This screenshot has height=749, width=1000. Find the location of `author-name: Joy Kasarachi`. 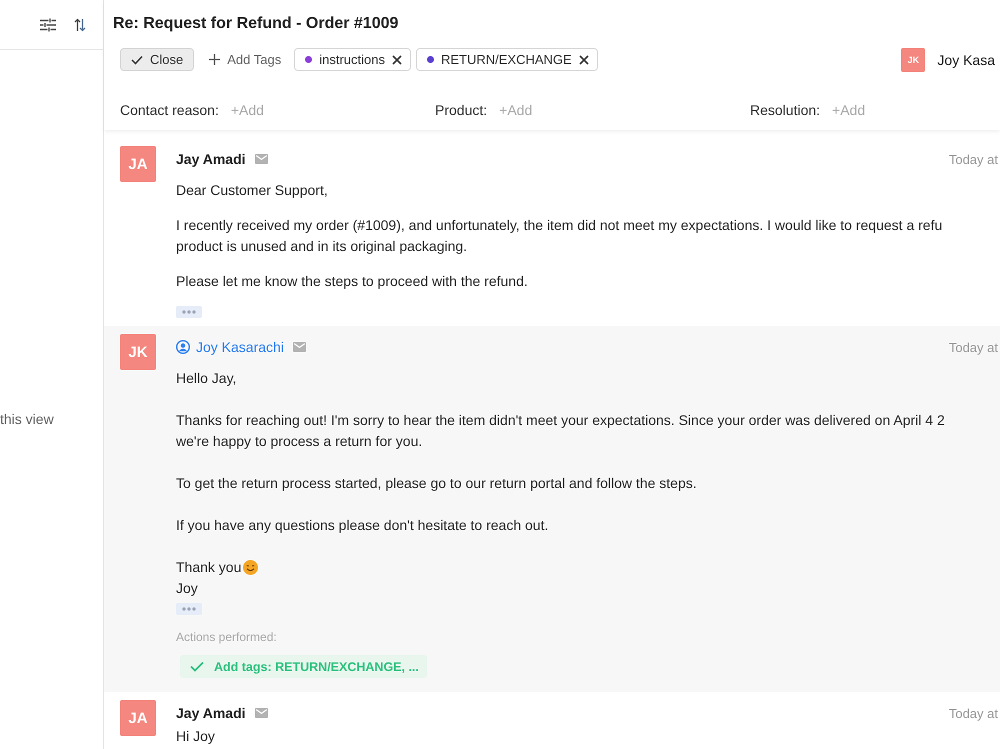

author-name: Joy Kasarachi is located at coordinates (240, 347).